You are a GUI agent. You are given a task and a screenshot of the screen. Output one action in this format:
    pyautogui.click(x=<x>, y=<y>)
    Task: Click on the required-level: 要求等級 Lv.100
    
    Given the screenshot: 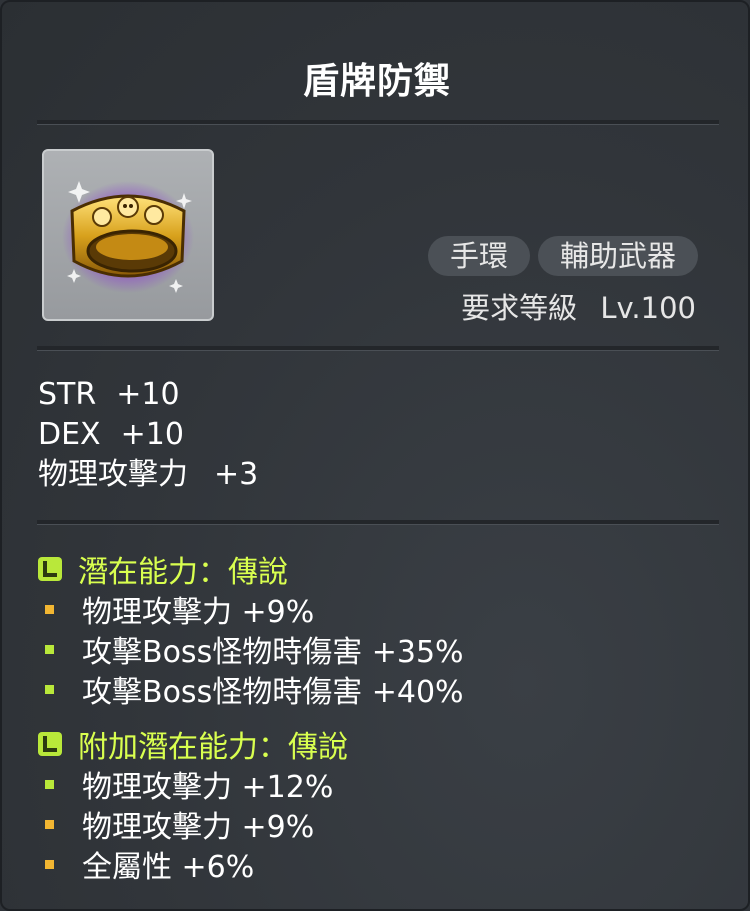 What is the action you would take?
    pyautogui.click(x=578, y=306)
    